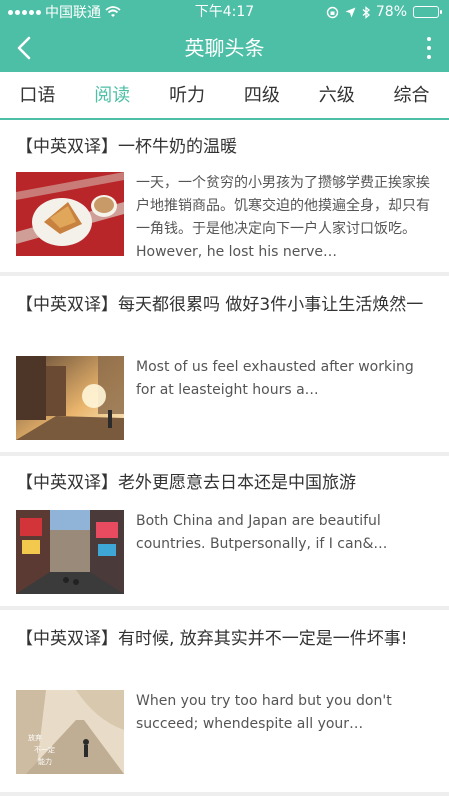 Image resolution: width=449 pixels, height=800 pixels. Describe the element at coordinates (411, 95) in the screenshot. I see `tab-comprehensive: 综合` at that location.